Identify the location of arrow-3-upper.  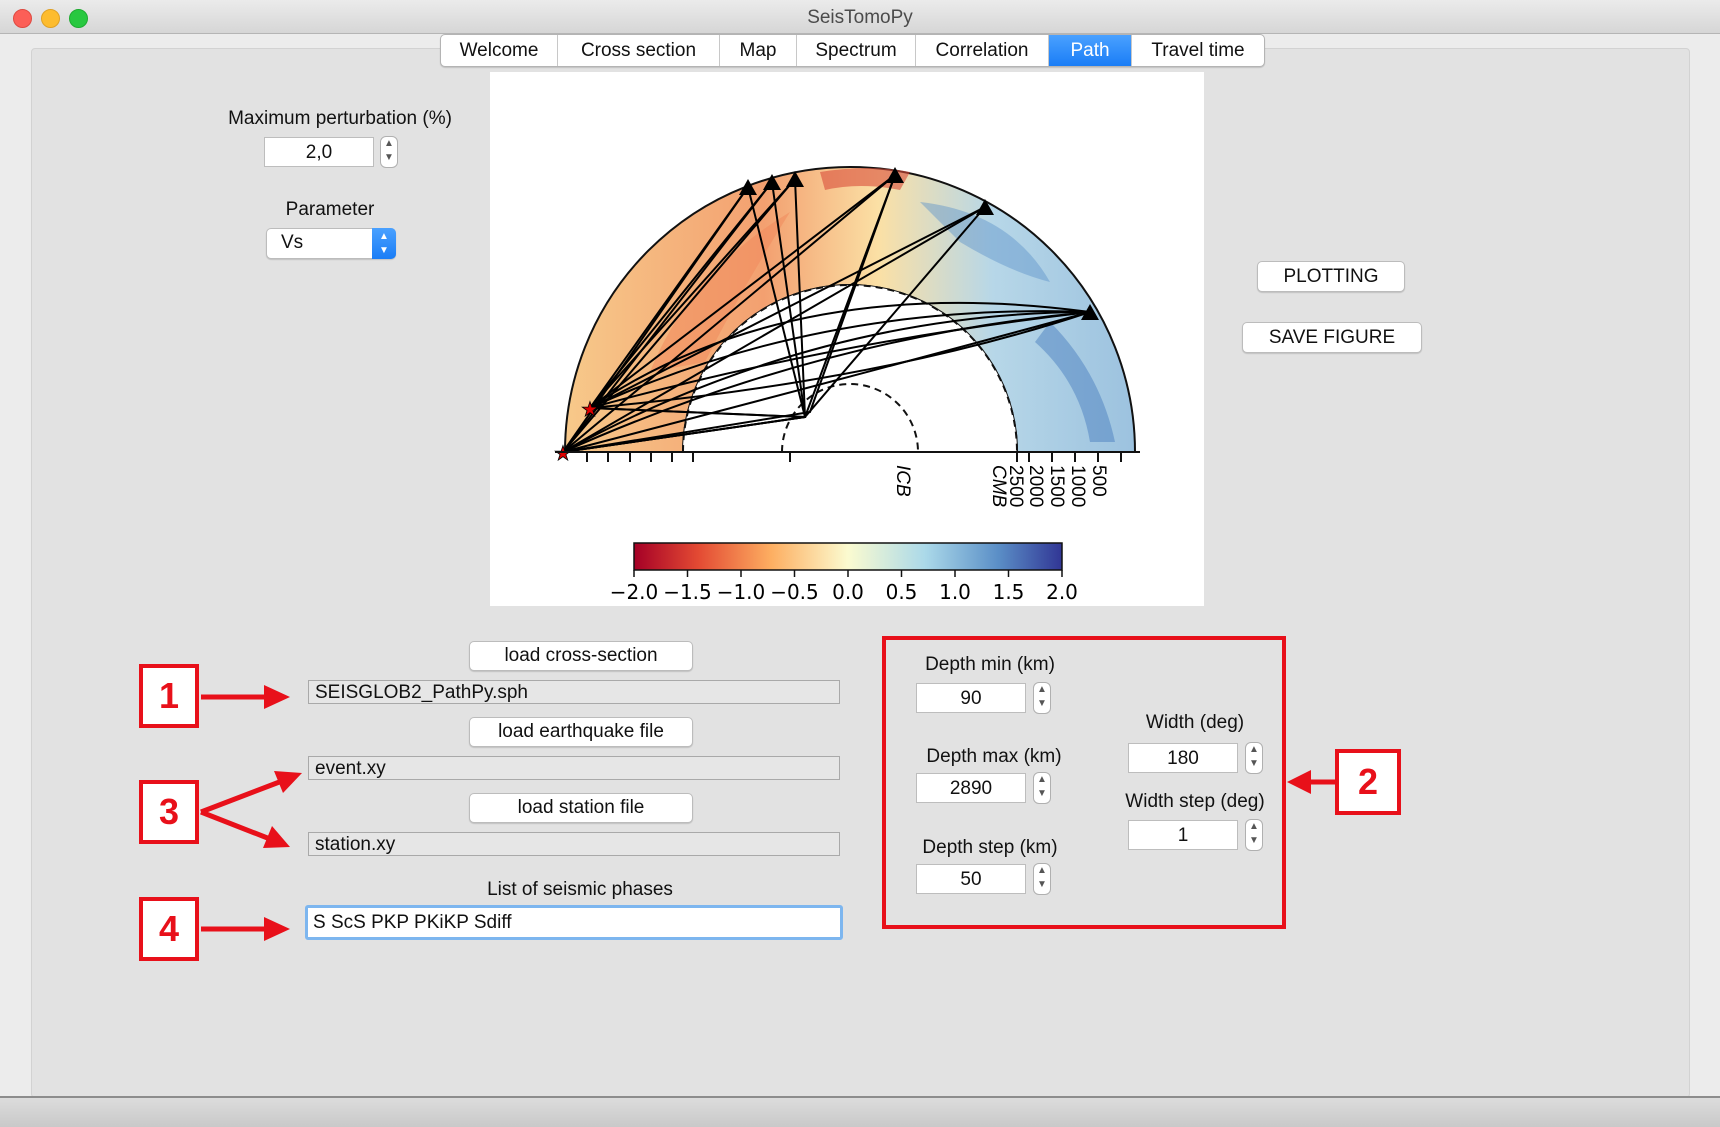
(241, 796).